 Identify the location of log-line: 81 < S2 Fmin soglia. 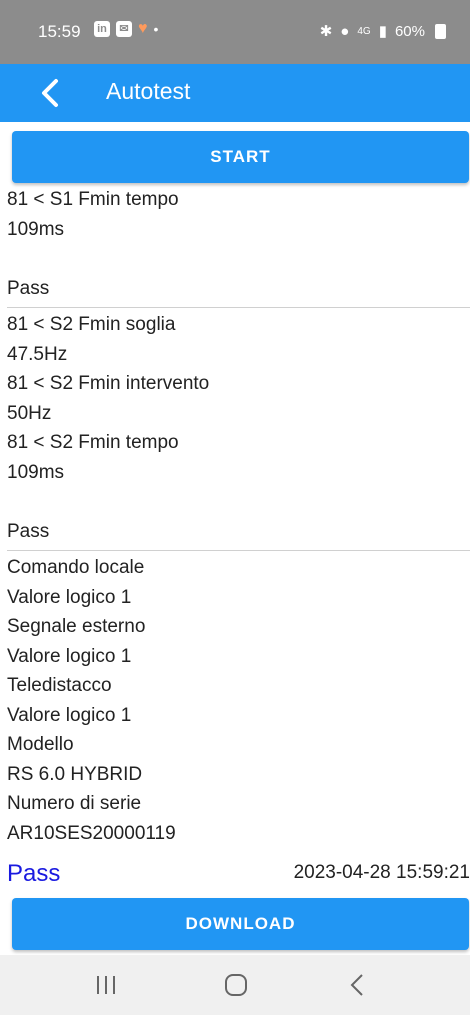
(91, 324).